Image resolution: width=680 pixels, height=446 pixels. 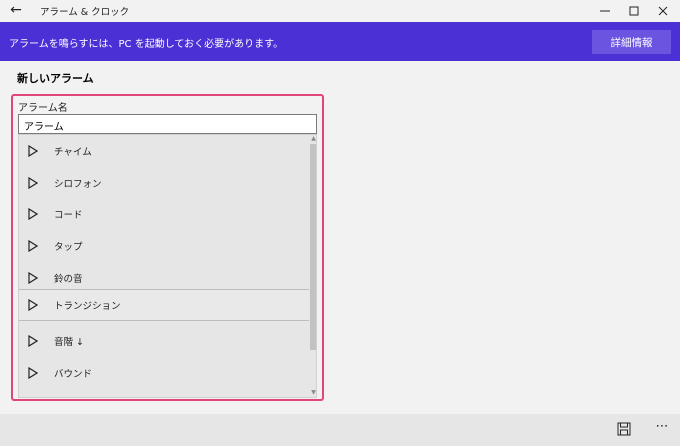 What do you see at coordinates (44, 127) in the screenshot?
I see `alarm-name-value: アラーム` at bounding box center [44, 127].